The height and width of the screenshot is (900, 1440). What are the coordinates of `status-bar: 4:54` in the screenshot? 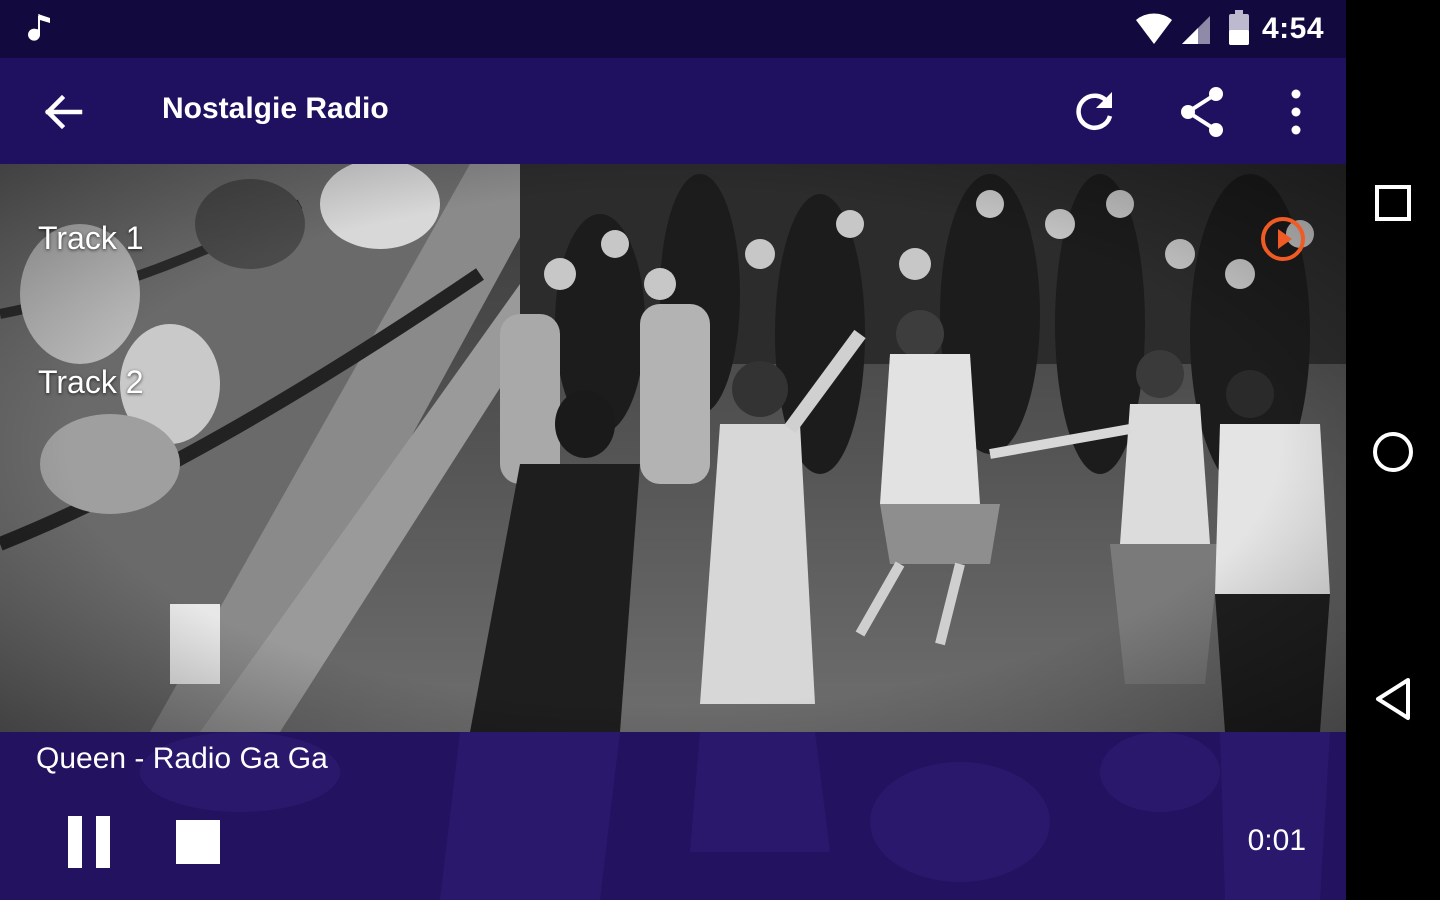 It's located at (673, 29).